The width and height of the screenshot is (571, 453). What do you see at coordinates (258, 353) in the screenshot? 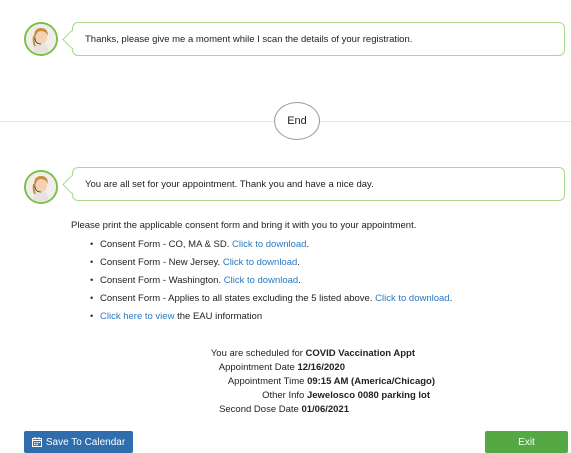
I see `scheduled-label: You are scheduled for` at bounding box center [258, 353].